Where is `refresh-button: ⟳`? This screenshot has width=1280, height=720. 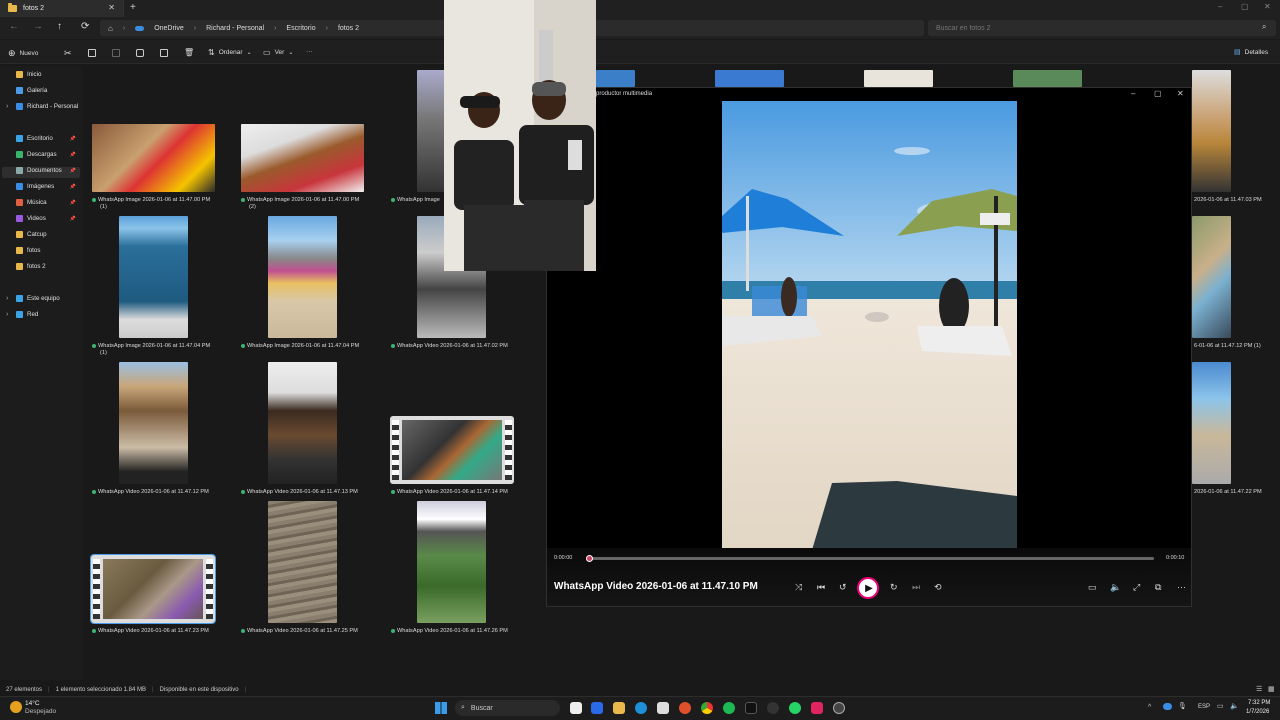 refresh-button: ⟳ is located at coordinates (85, 26).